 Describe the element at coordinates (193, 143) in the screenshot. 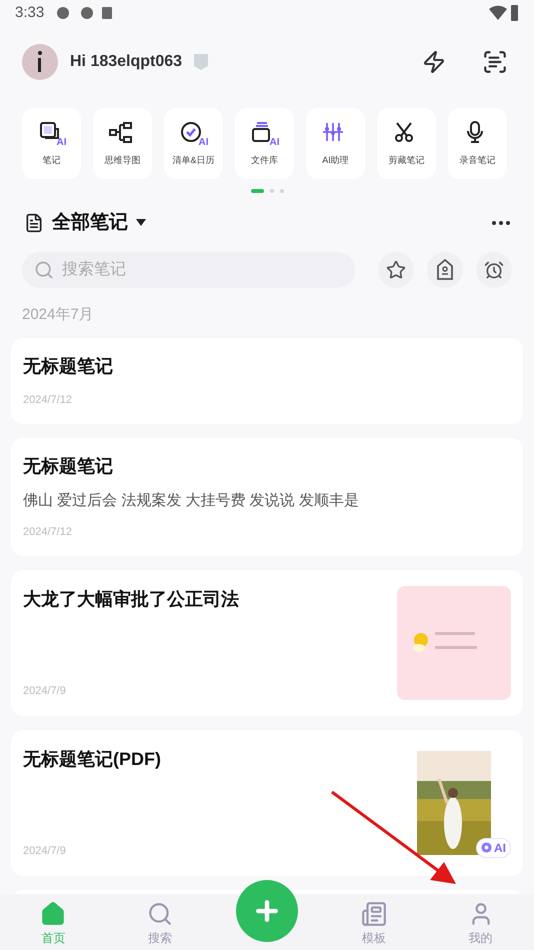

I see `tool-card: AI 清单&日历` at that location.